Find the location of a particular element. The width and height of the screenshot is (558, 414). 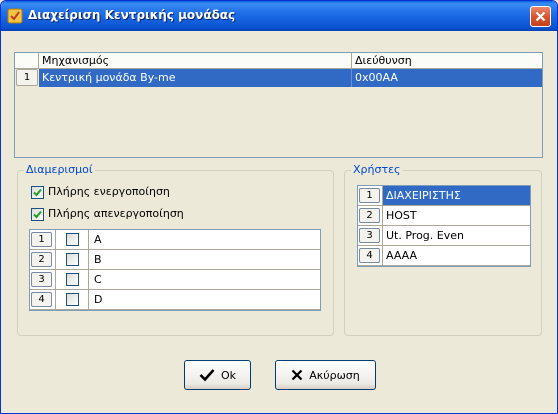

column-header-address: Διεύθυνση is located at coordinates (447, 61).